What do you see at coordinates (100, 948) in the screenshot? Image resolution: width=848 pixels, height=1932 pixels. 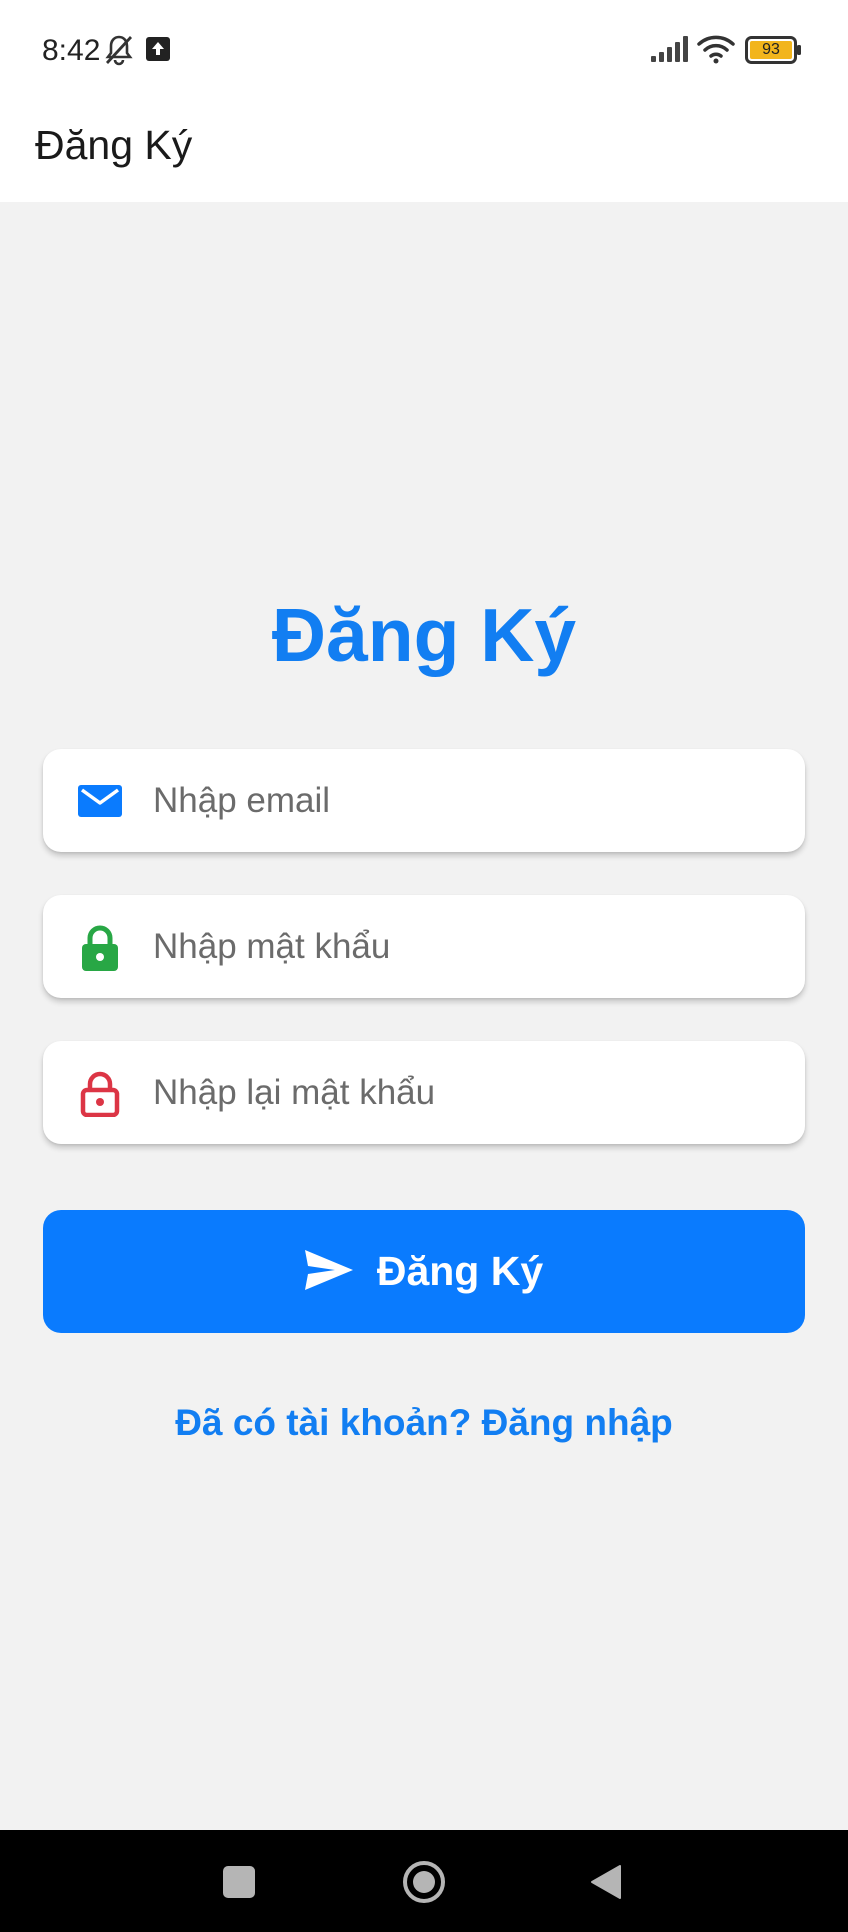 I see `lock-icon` at bounding box center [100, 948].